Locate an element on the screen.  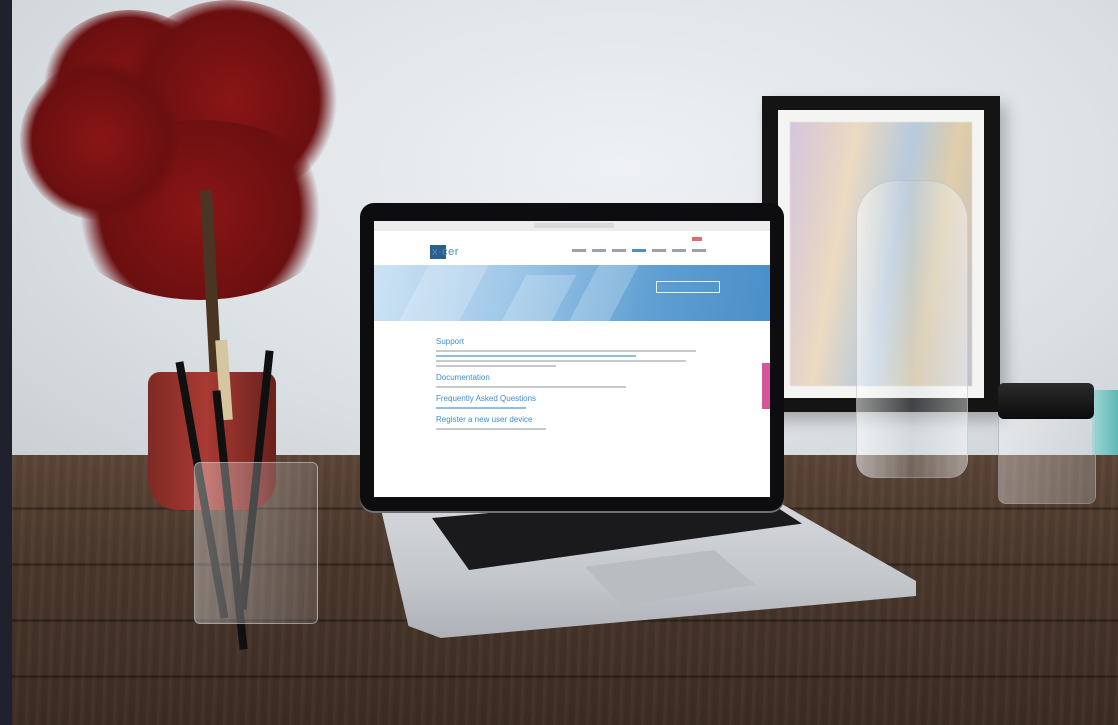
section-heading: Frequently Asked Questions is located at coordinates (486, 398).